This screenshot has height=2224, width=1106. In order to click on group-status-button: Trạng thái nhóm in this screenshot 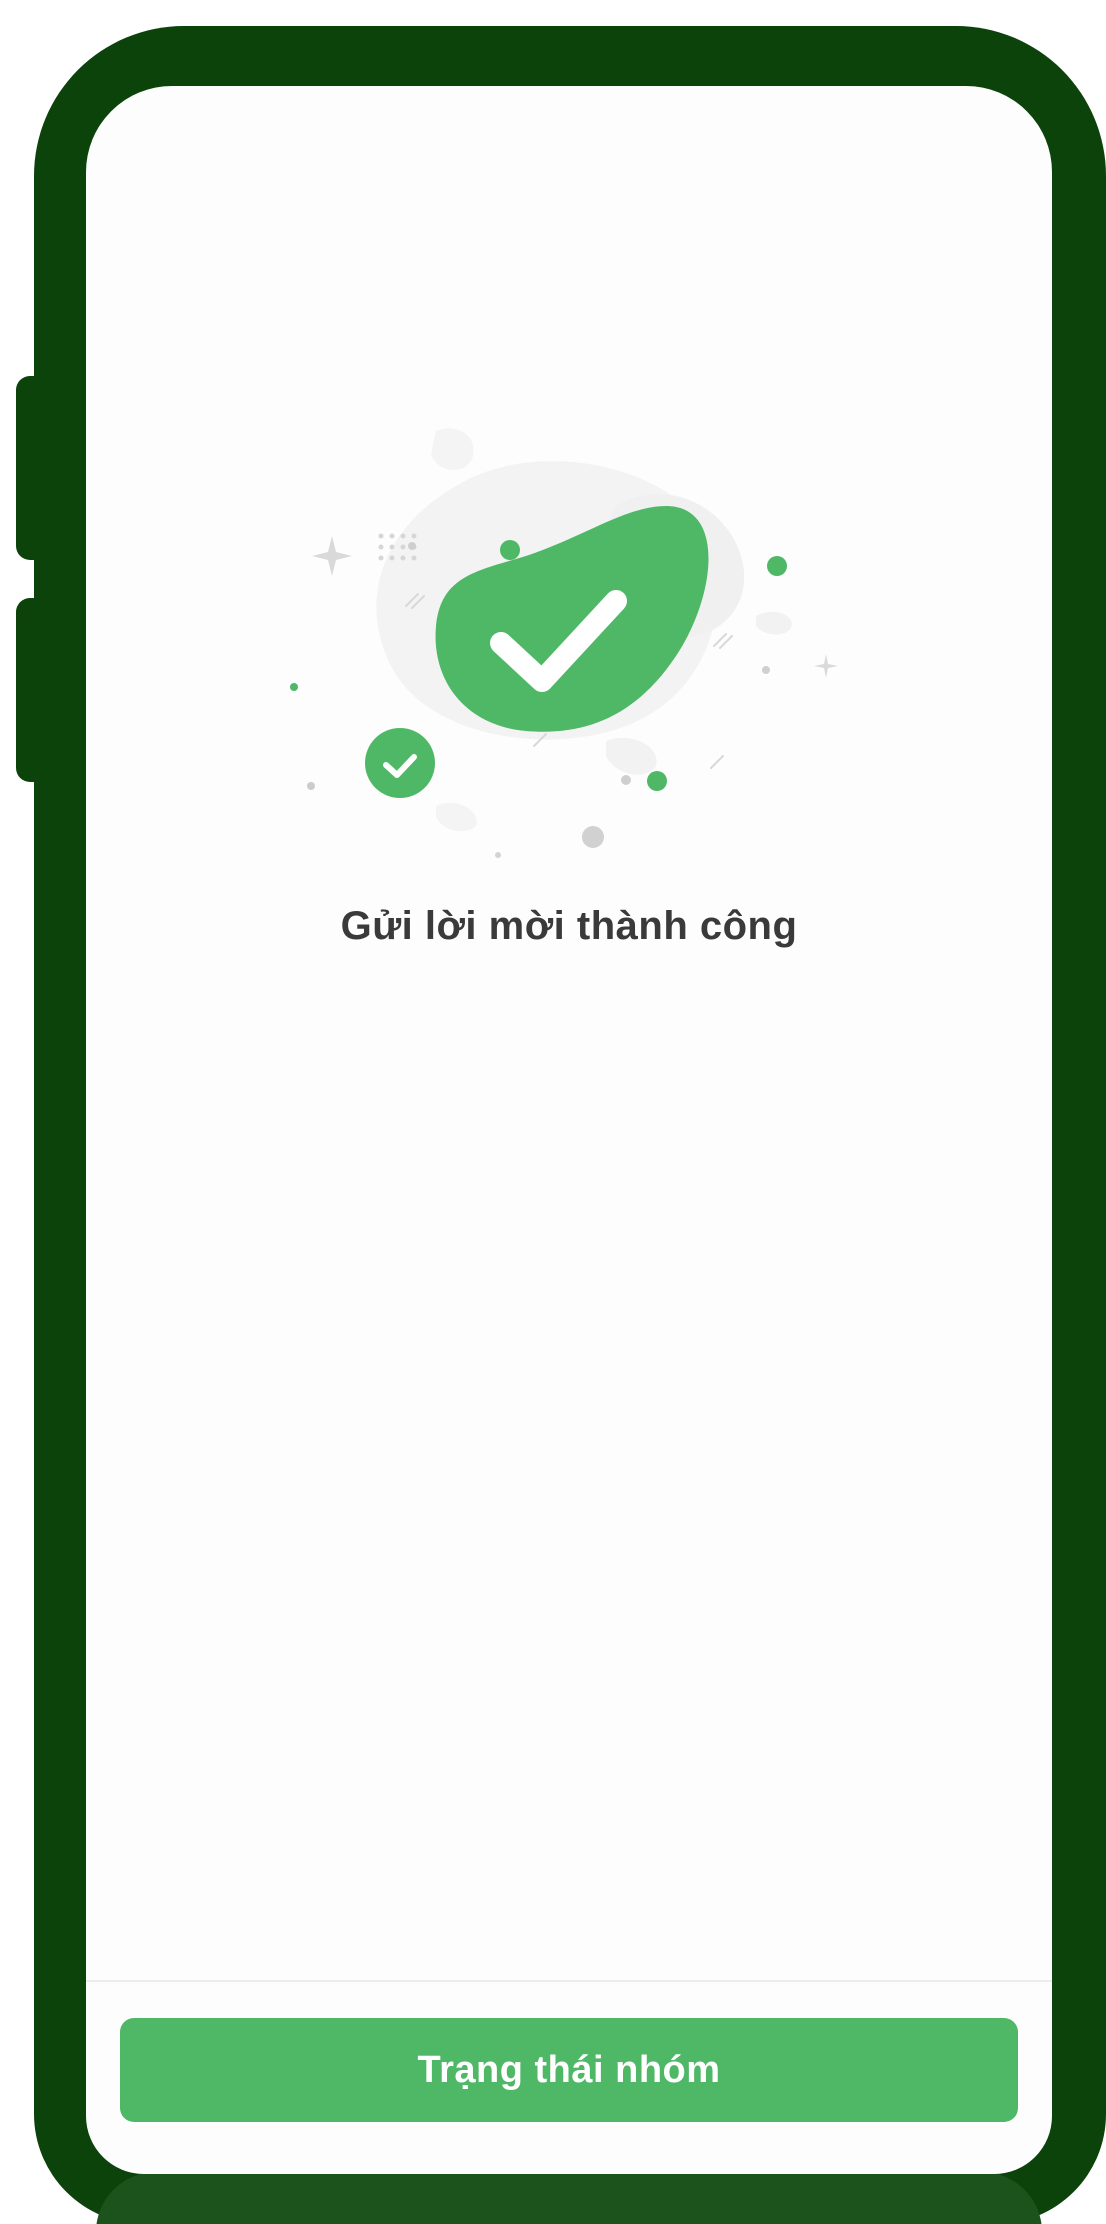, I will do `click(569, 2070)`.